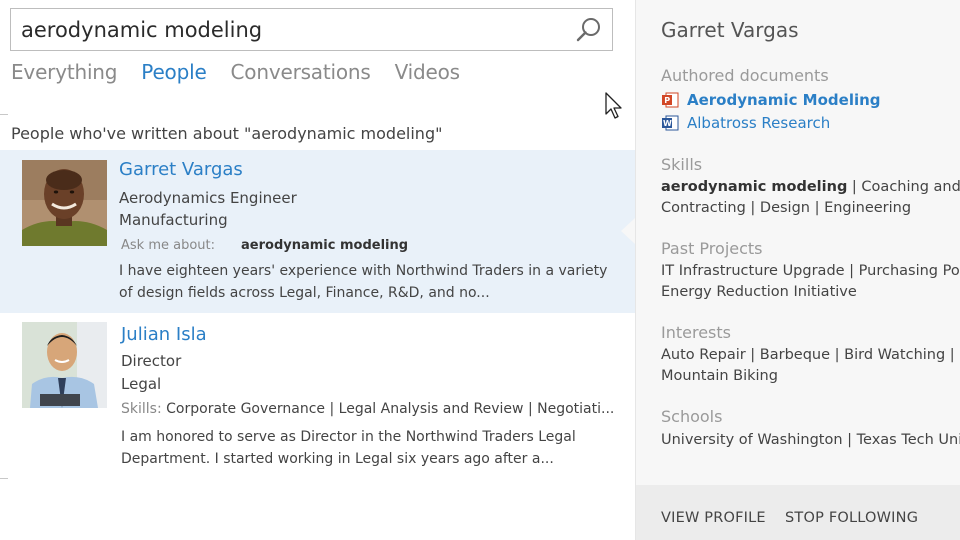 The height and width of the screenshot is (540, 960). What do you see at coordinates (667, 100) in the screenshot?
I see `svg-text: P` at bounding box center [667, 100].